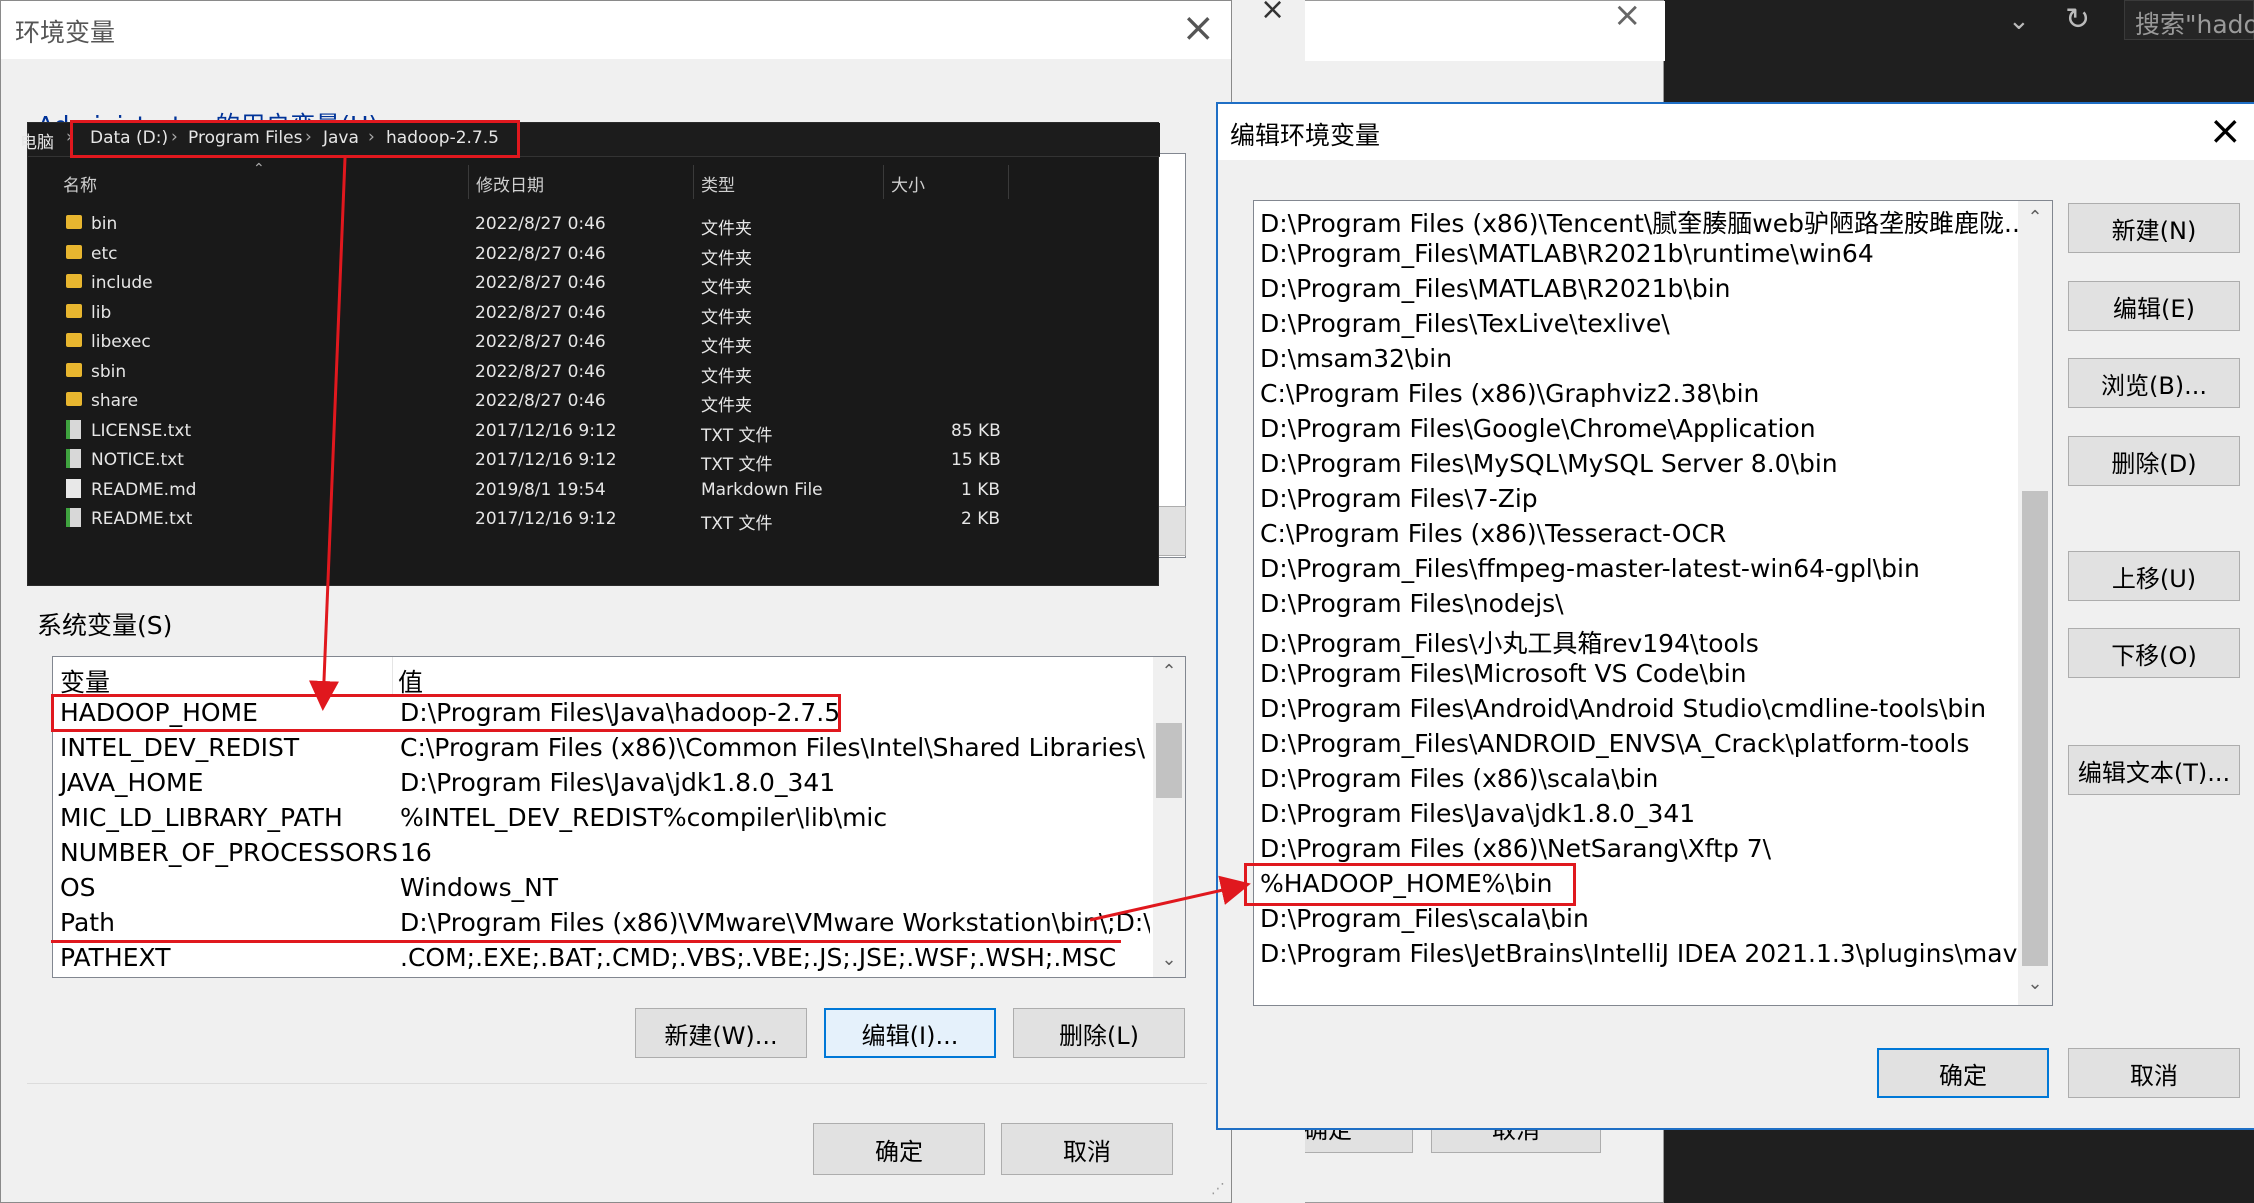 The image size is (2254, 1203). Describe the element at coordinates (594, 489) in the screenshot. I see `list-item: README.md 2019/8/1 19:54 Markdown File 1 KB` at that location.